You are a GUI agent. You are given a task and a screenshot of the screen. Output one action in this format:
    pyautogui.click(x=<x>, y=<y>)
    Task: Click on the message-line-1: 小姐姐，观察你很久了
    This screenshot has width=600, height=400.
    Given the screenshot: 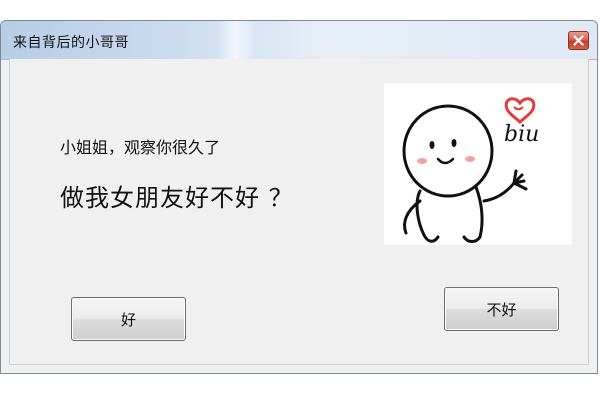 What is the action you would take?
    pyautogui.click(x=140, y=147)
    